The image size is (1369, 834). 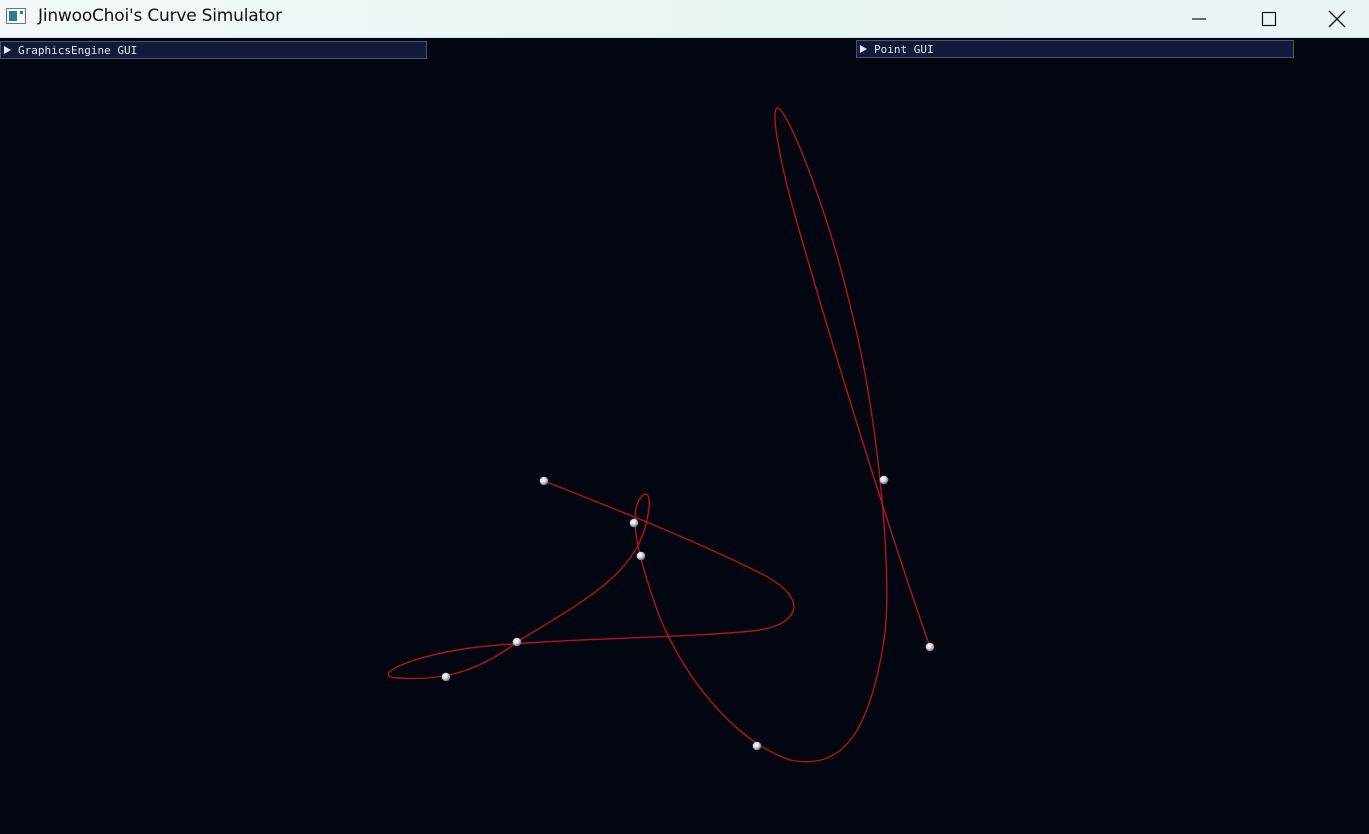 I want to click on point-gui-panel: Point GUI, so click(x=1075, y=49).